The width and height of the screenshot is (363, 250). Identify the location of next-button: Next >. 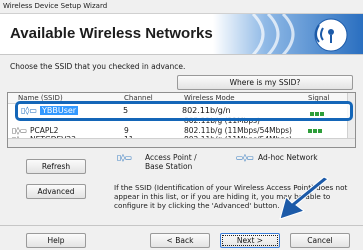
(250, 240).